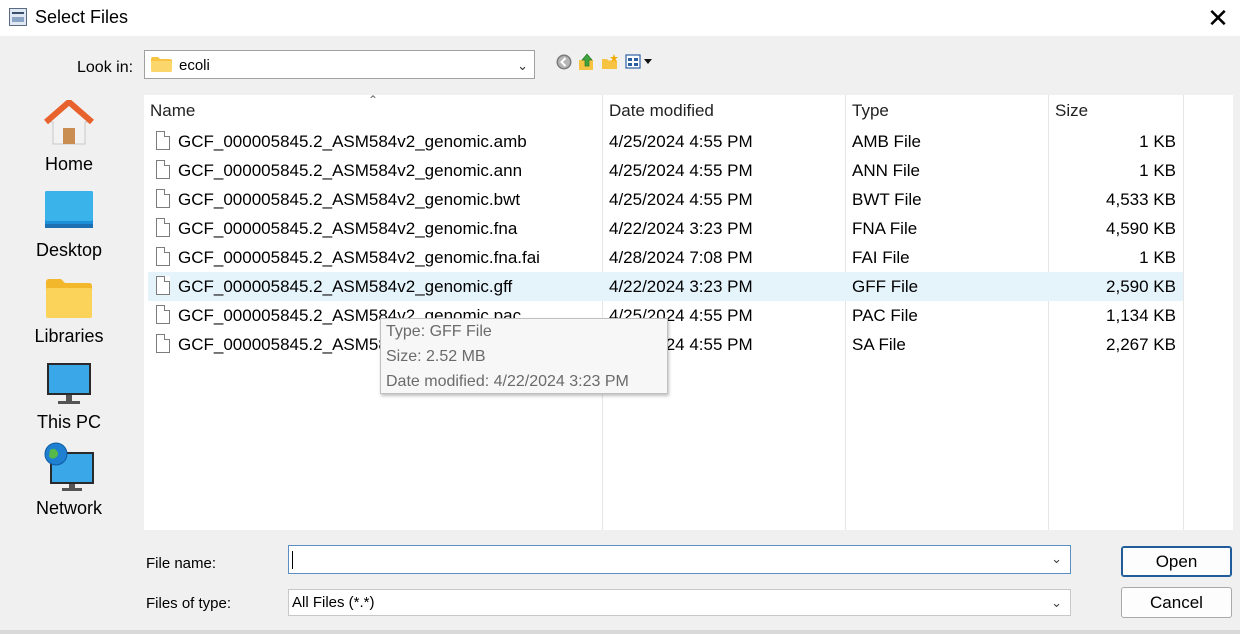 This screenshot has width=1240, height=634. Describe the element at coordinates (349, 199) in the screenshot. I see `file-name: GCF_000005845.2_ASM584v2_genomic.bwt` at that location.